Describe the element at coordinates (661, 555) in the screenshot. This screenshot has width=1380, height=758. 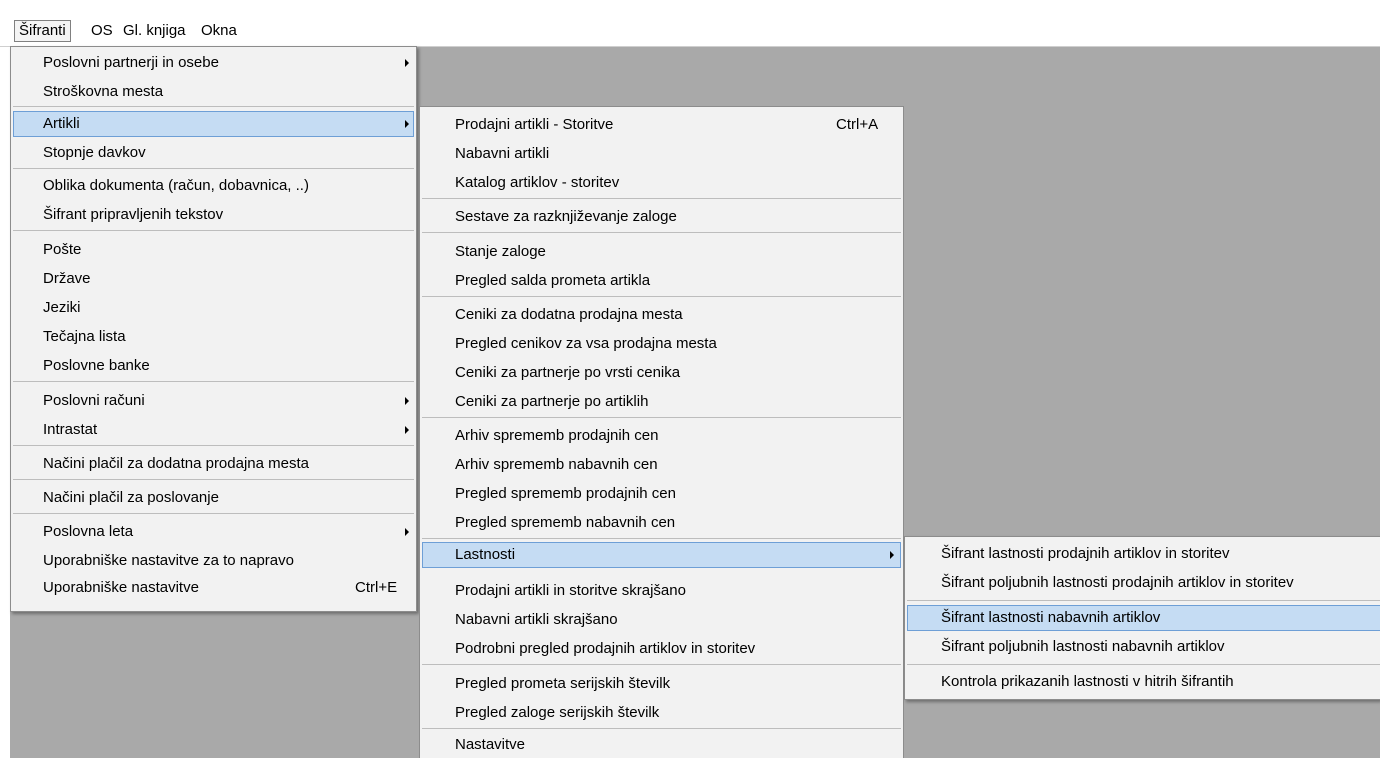
I see `menu-item-lastnosti: Lastnosti` at that location.